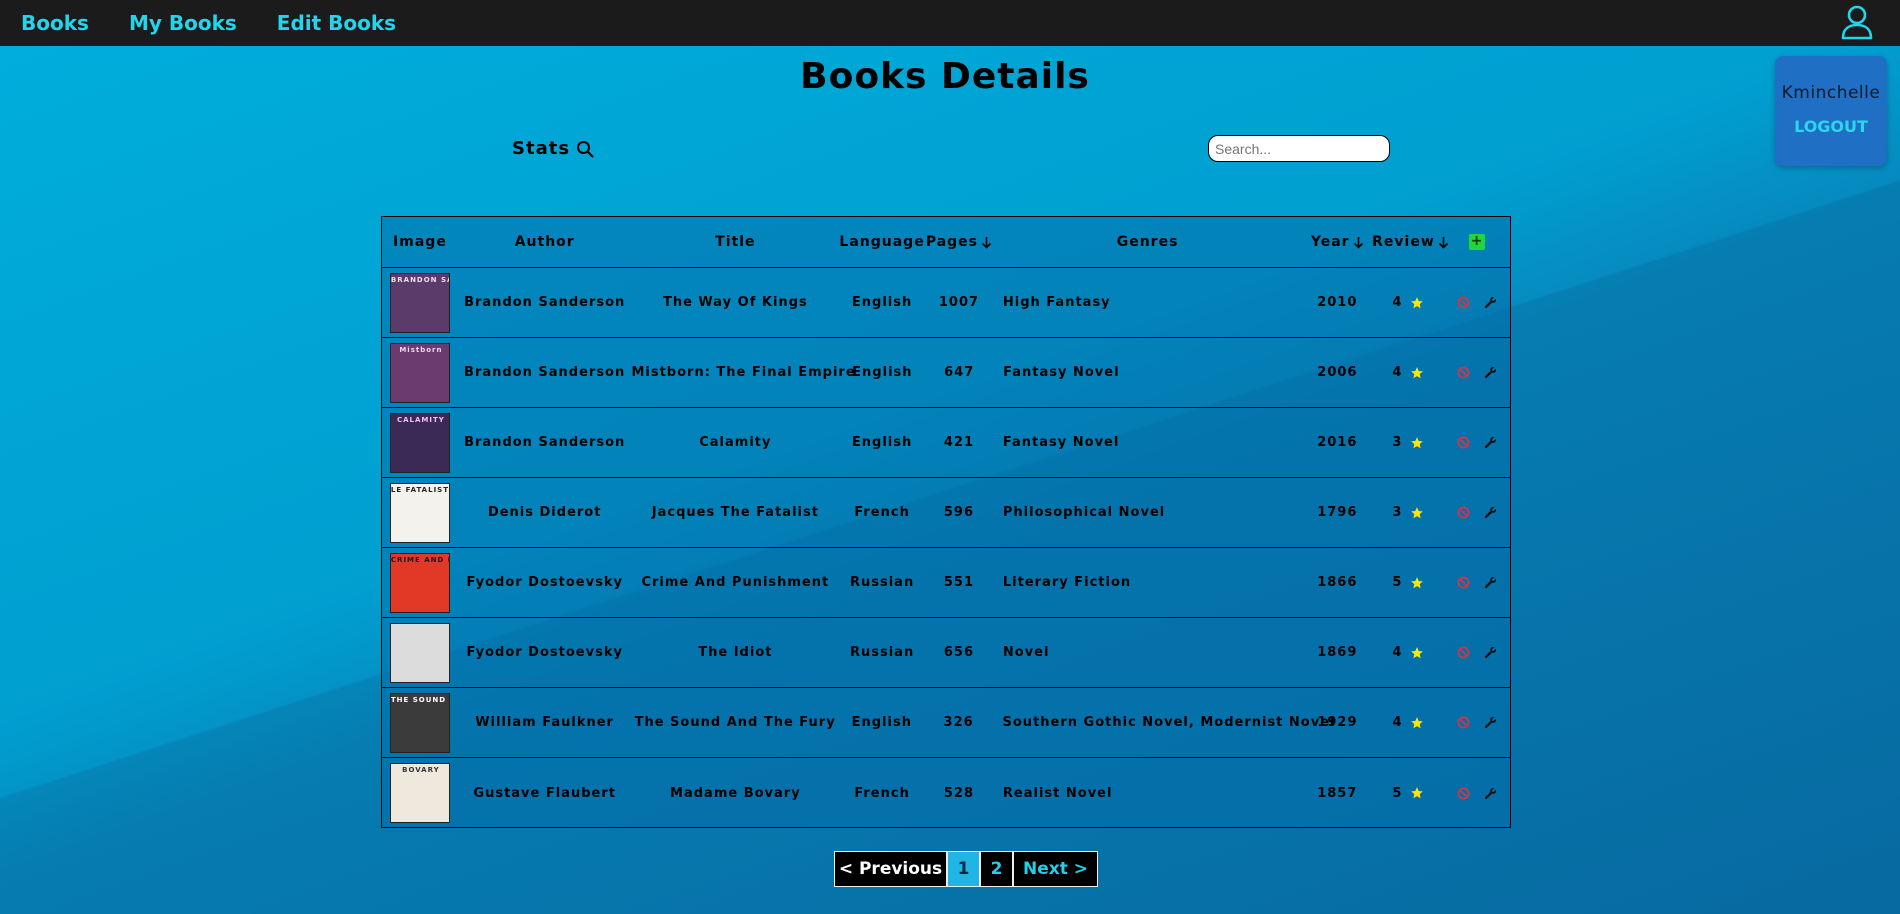 The image size is (1900, 914). I want to click on language-cell: Russian, so click(882, 582).